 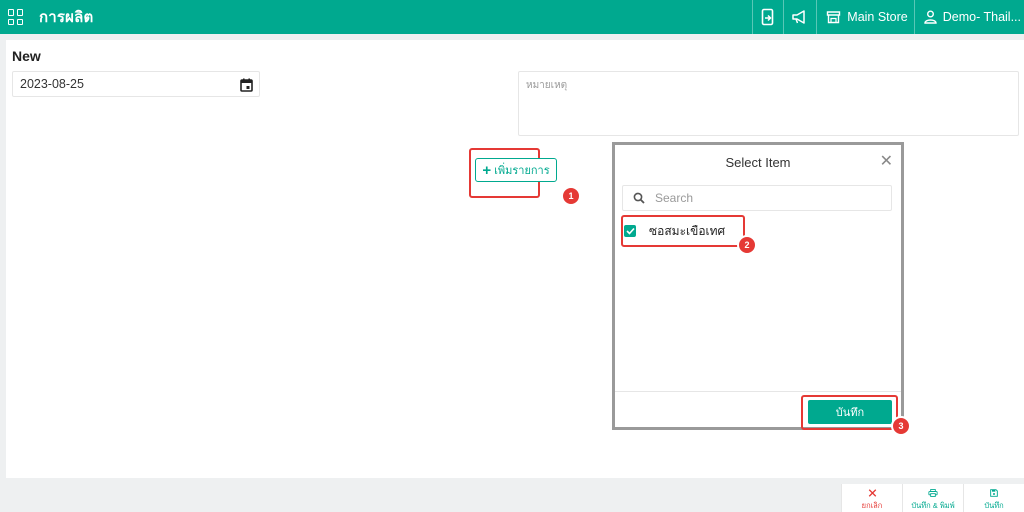 What do you see at coordinates (901, 426) in the screenshot?
I see `step-badge-3: 3` at bounding box center [901, 426].